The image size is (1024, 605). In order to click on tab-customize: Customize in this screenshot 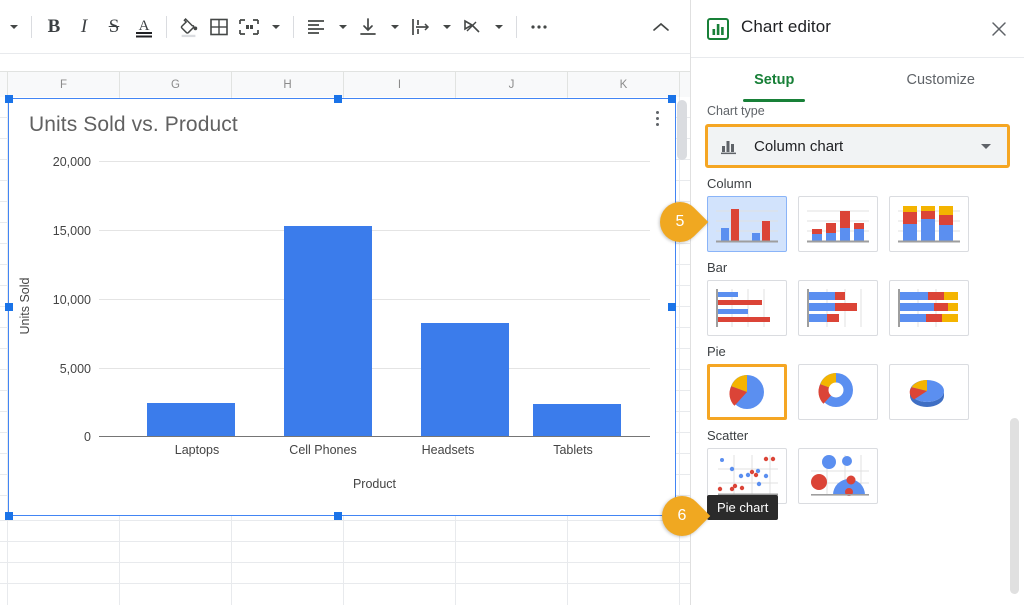, I will do `click(941, 80)`.